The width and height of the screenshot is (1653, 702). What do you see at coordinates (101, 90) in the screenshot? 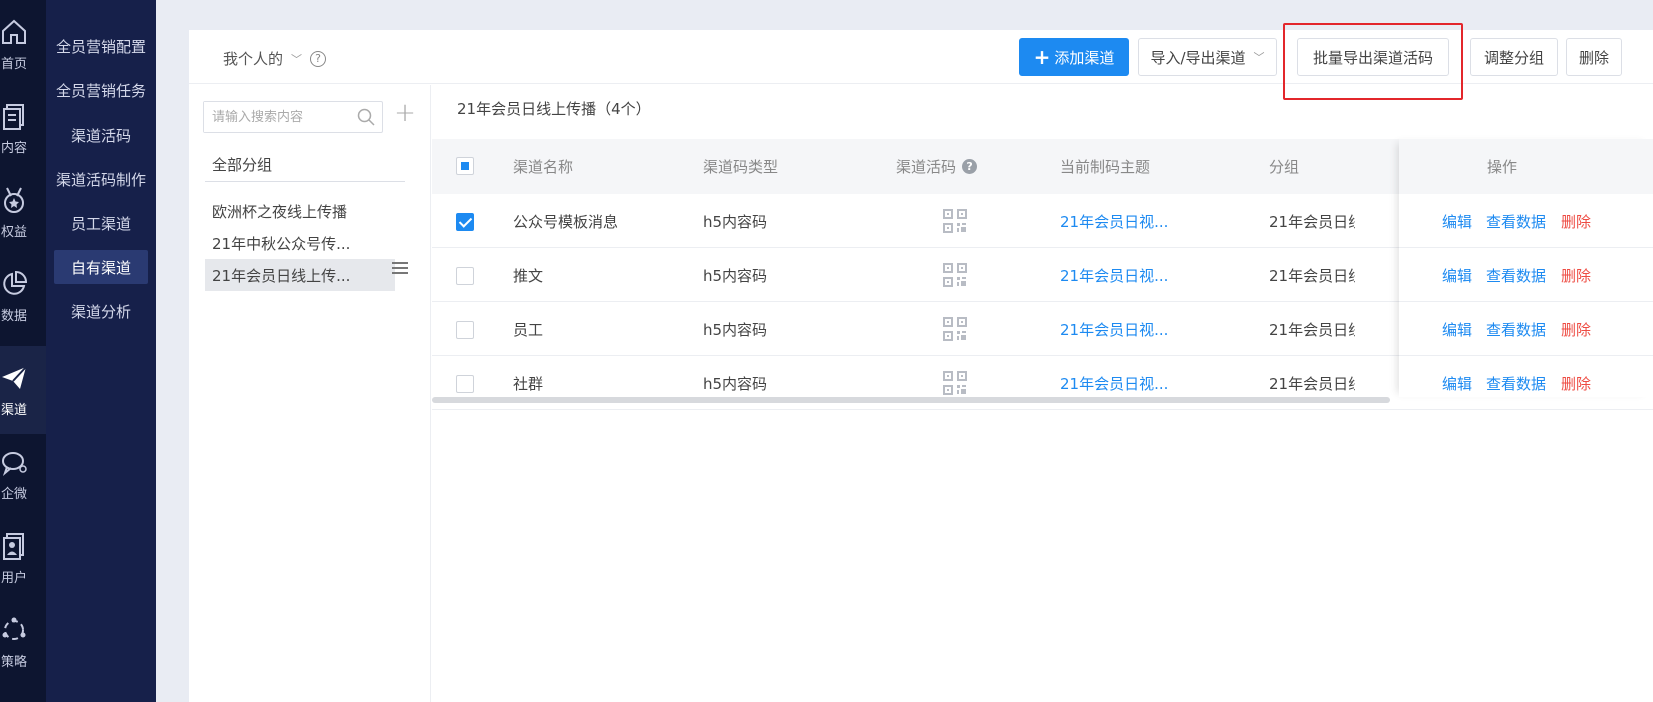
I see `subnav-item-all-staff-task: 全员营销任务` at bounding box center [101, 90].